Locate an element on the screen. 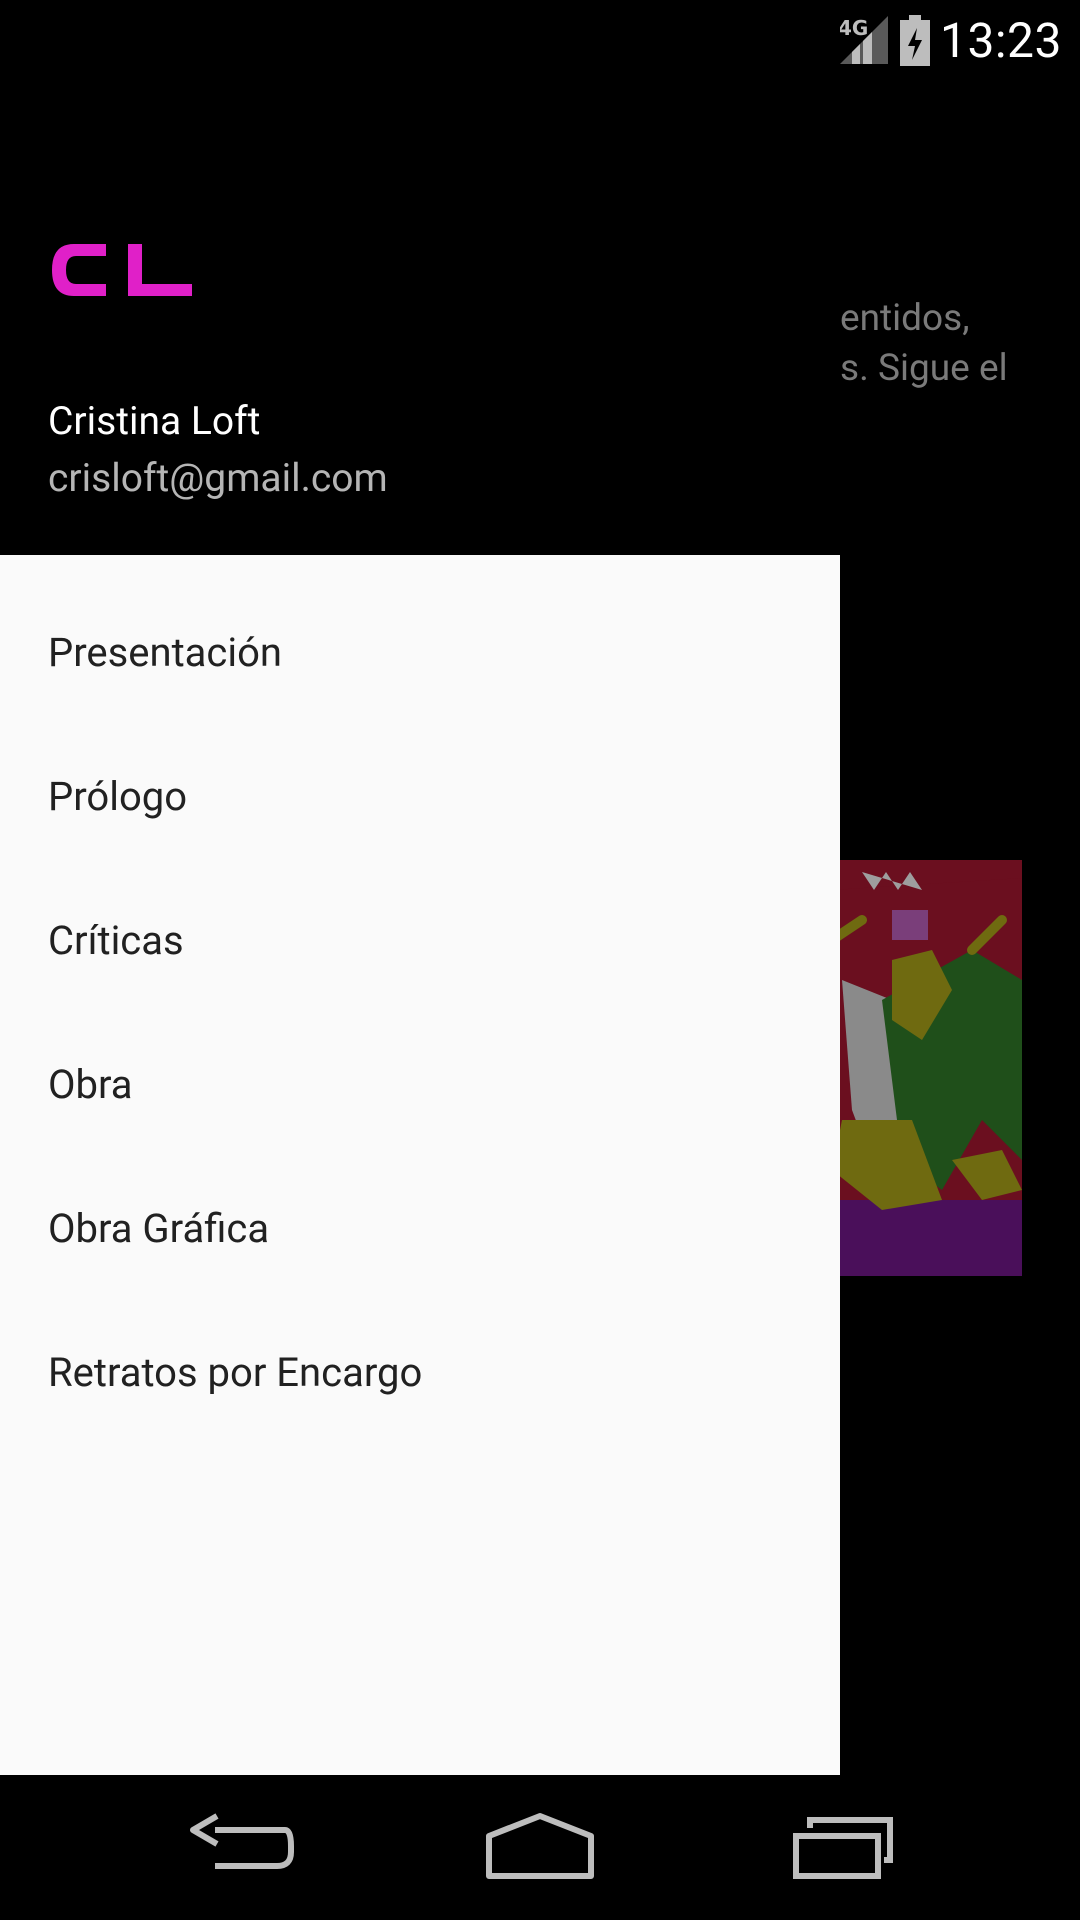 The image size is (1080, 1920). background-text-line: s. Sigue el is located at coordinates (924, 368).